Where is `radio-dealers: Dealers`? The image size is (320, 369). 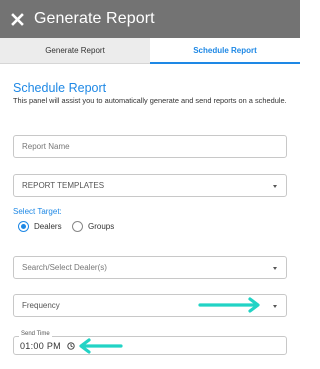 radio-dealers: Dealers is located at coordinates (40, 226).